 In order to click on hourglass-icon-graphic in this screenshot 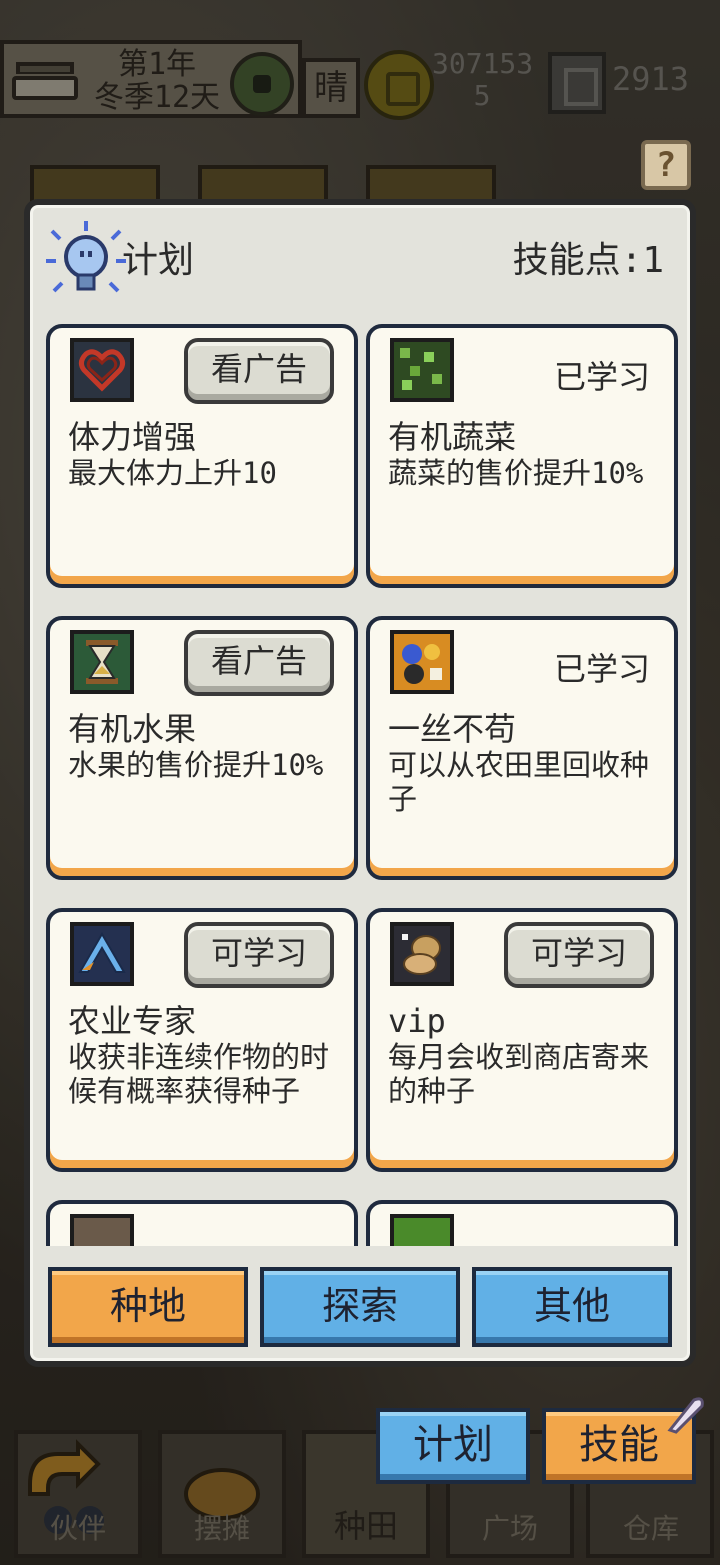, I will do `click(102, 662)`.